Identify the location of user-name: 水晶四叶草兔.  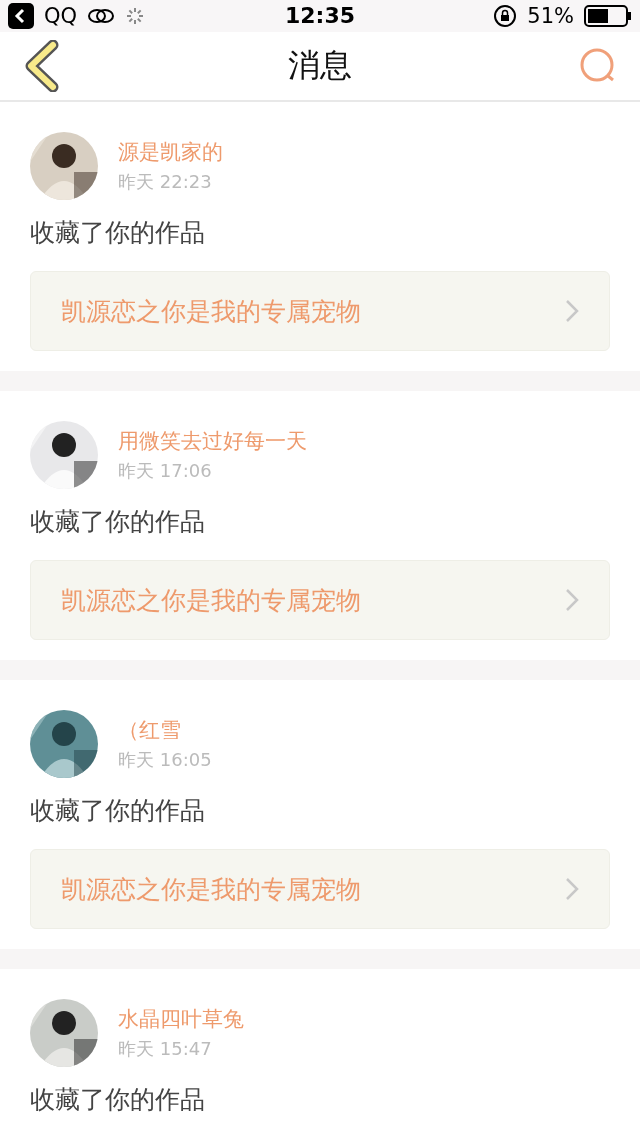
(181, 1019).